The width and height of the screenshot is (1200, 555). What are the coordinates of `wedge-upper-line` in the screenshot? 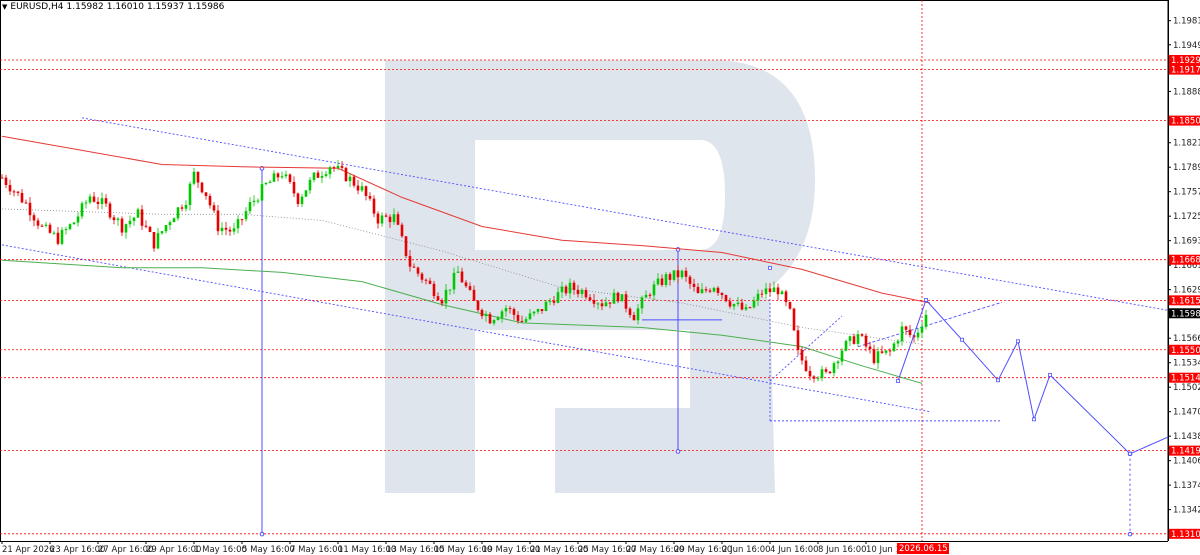 It's located at (930, 324).